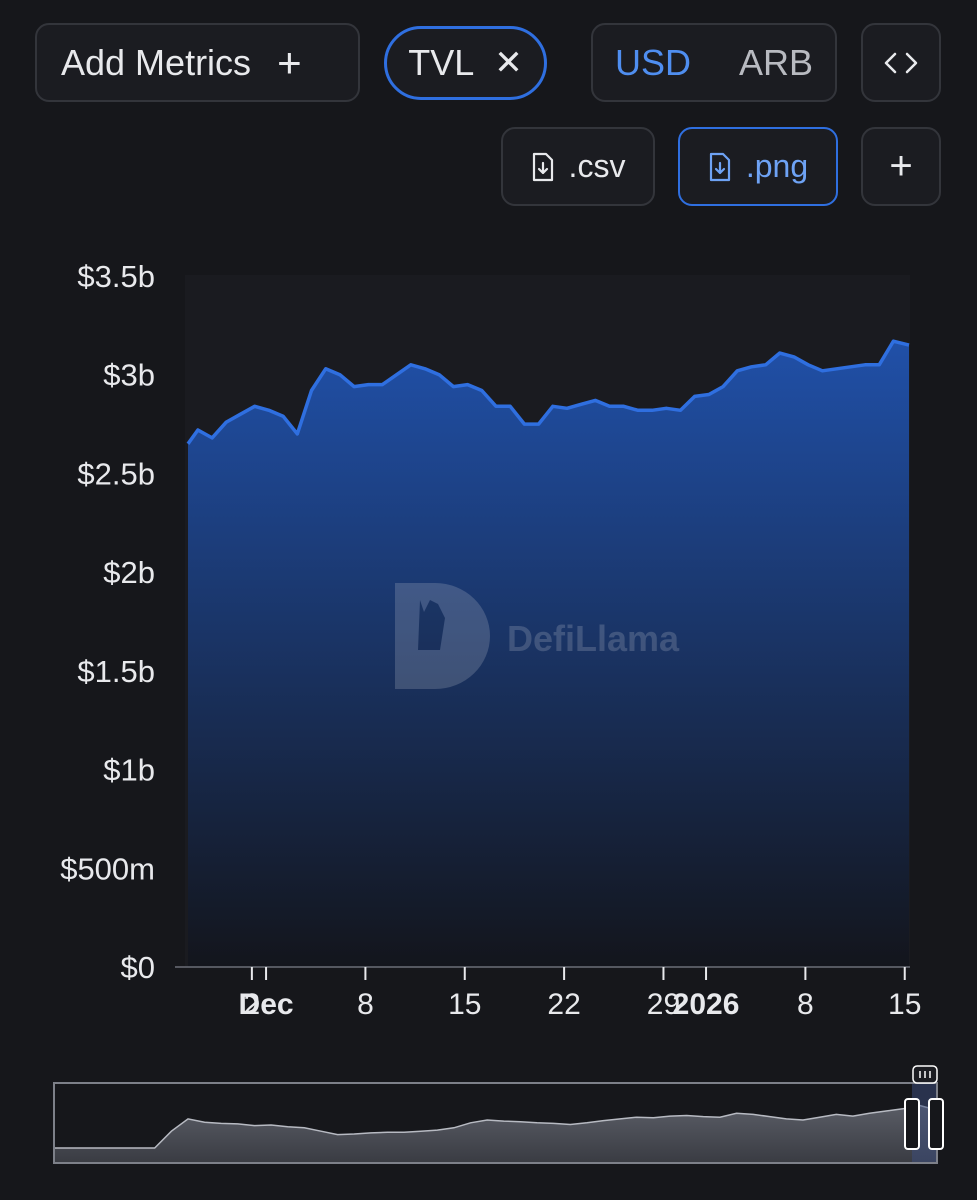 The width and height of the screenshot is (977, 1200). I want to click on watermark-text: DefiLlama, so click(593, 638).